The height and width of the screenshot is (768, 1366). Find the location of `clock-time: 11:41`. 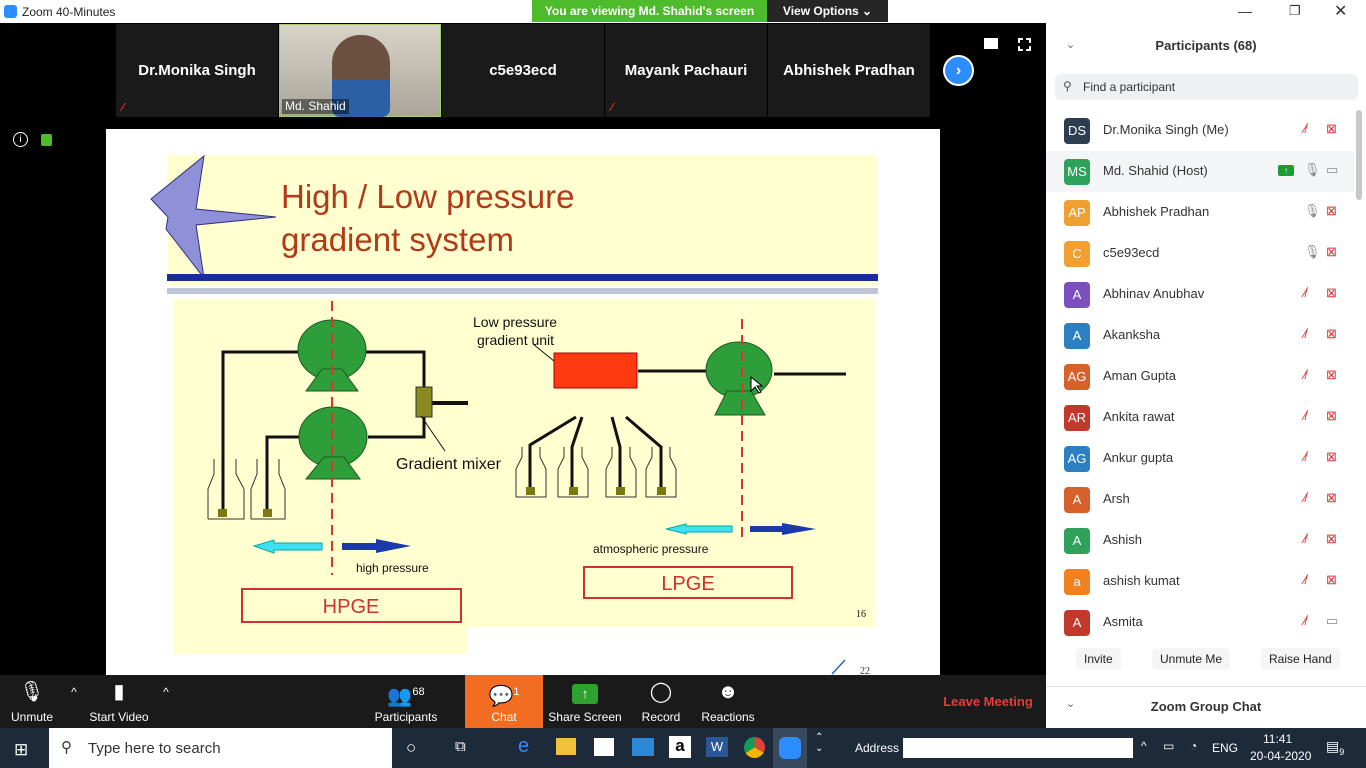

clock-time: 11:41 is located at coordinates (1277, 739).